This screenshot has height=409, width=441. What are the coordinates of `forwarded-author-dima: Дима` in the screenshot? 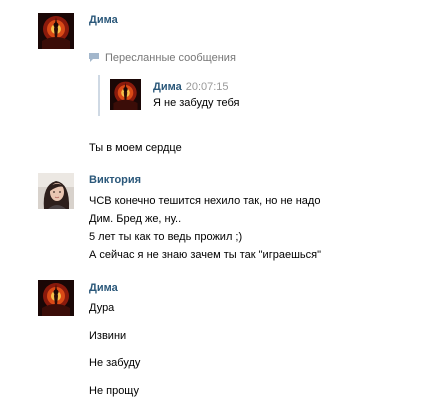 It's located at (167, 87).